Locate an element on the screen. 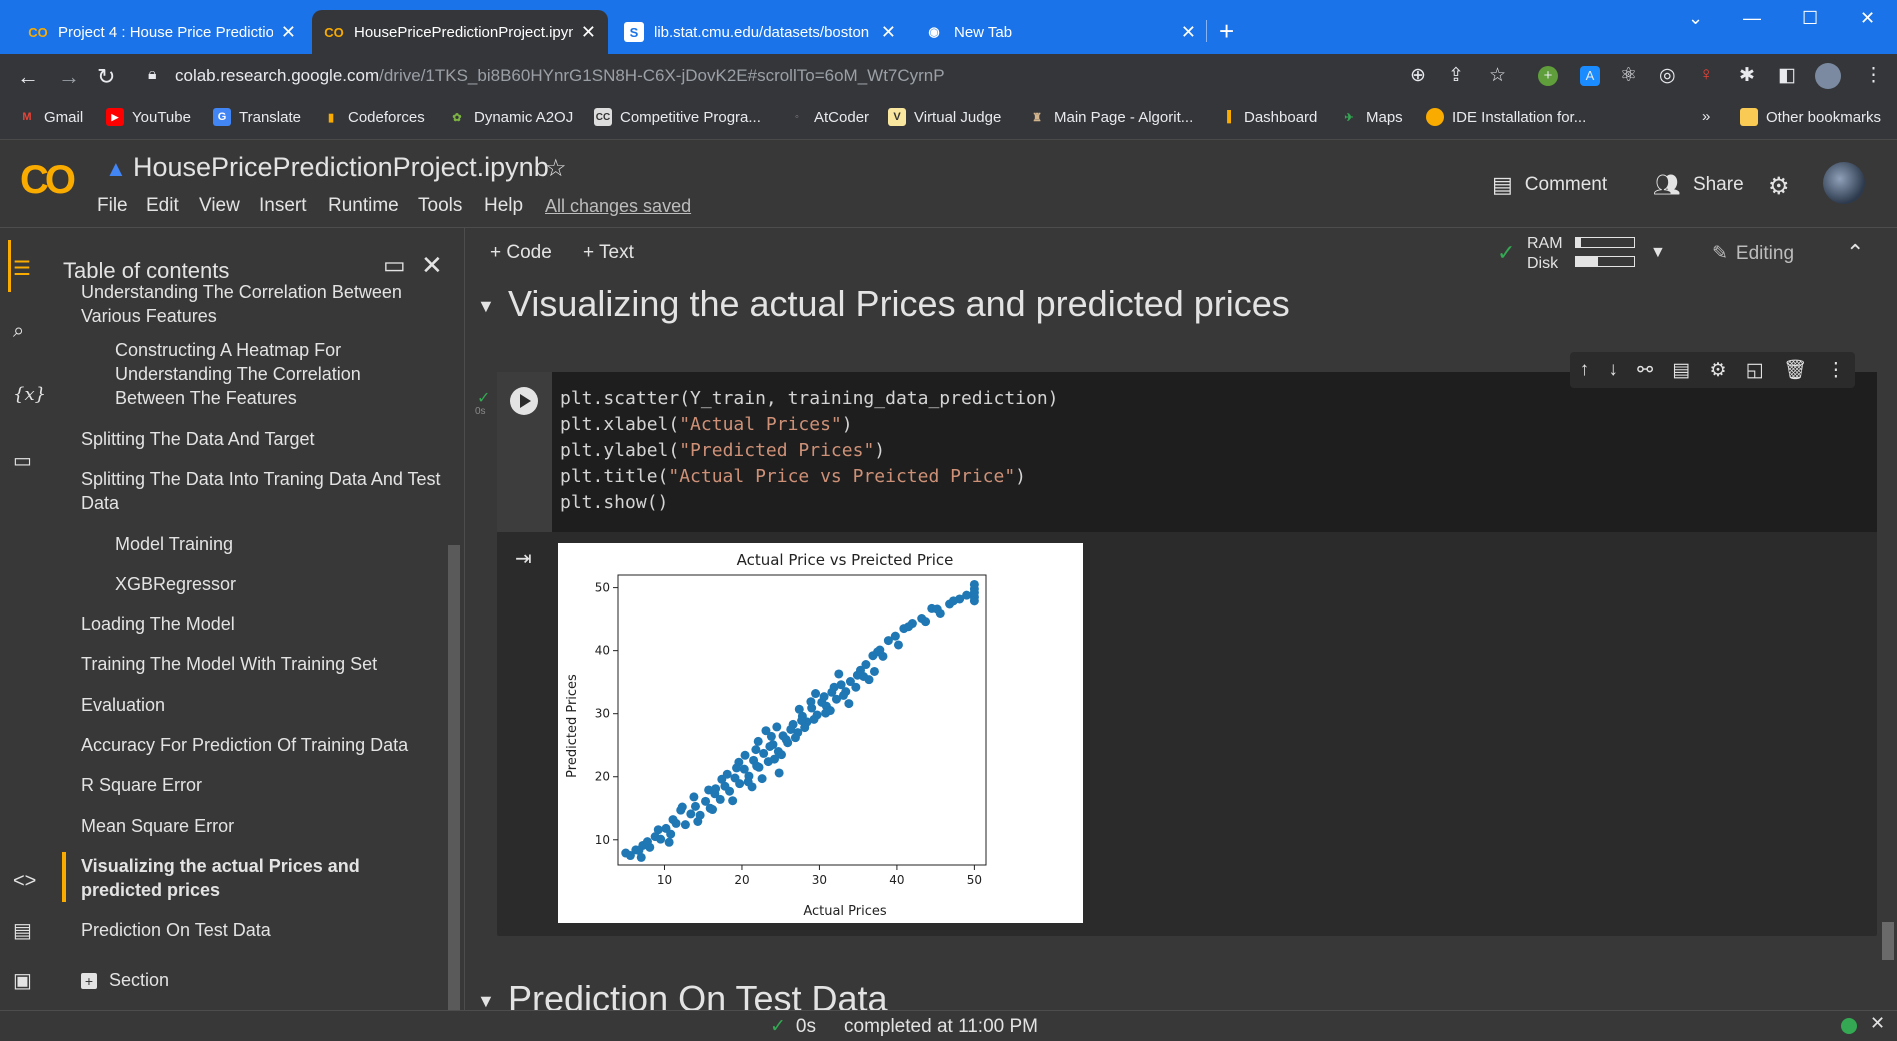 This screenshot has height=1041, width=1897. add-code-button: + Code is located at coordinates (521, 253).